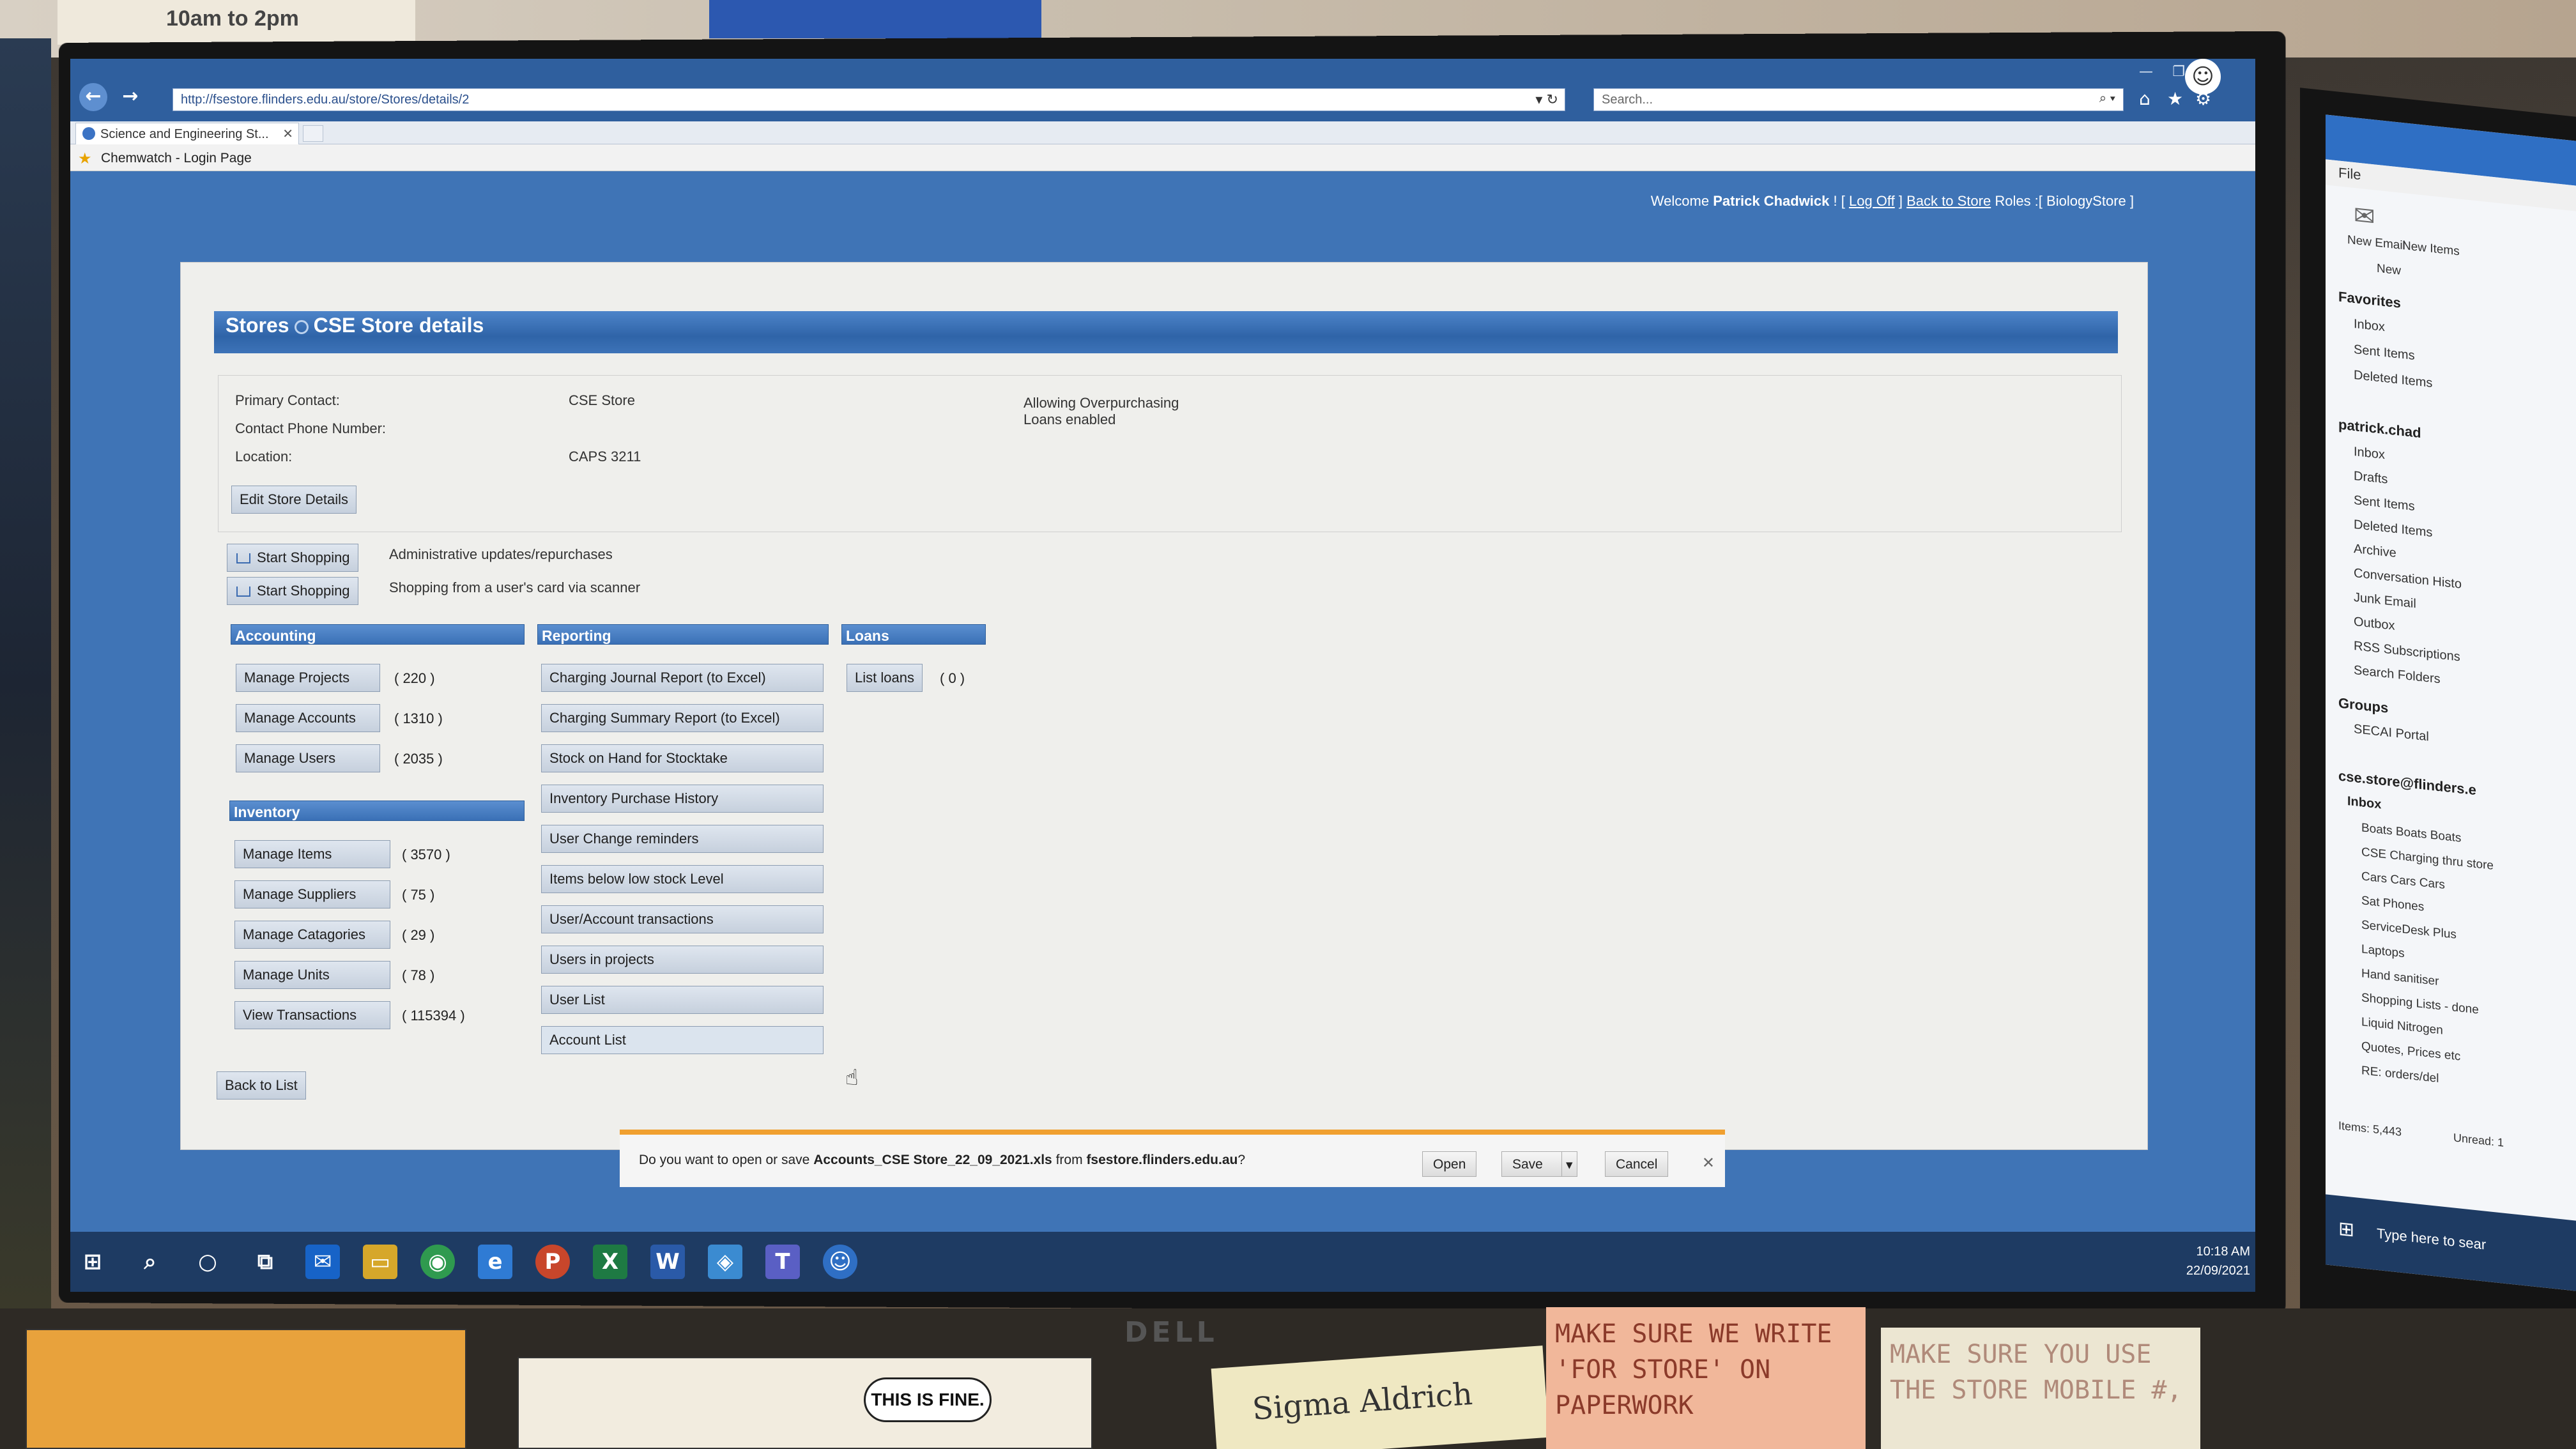  What do you see at coordinates (308, 758) in the screenshot?
I see `manage-users-button: Manage Users` at bounding box center [308, 758].